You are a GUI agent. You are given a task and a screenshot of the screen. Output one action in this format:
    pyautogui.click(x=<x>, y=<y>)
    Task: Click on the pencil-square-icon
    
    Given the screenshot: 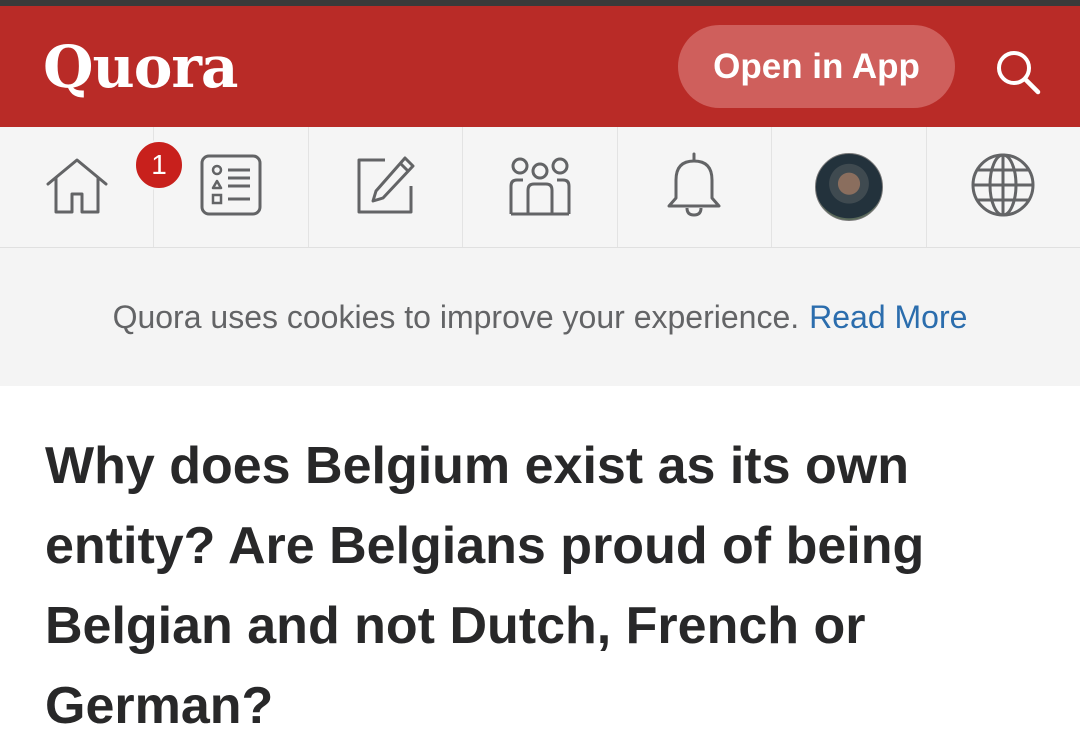 What is the action you would take?
    pyautogui.click(x=386, y=187)
    